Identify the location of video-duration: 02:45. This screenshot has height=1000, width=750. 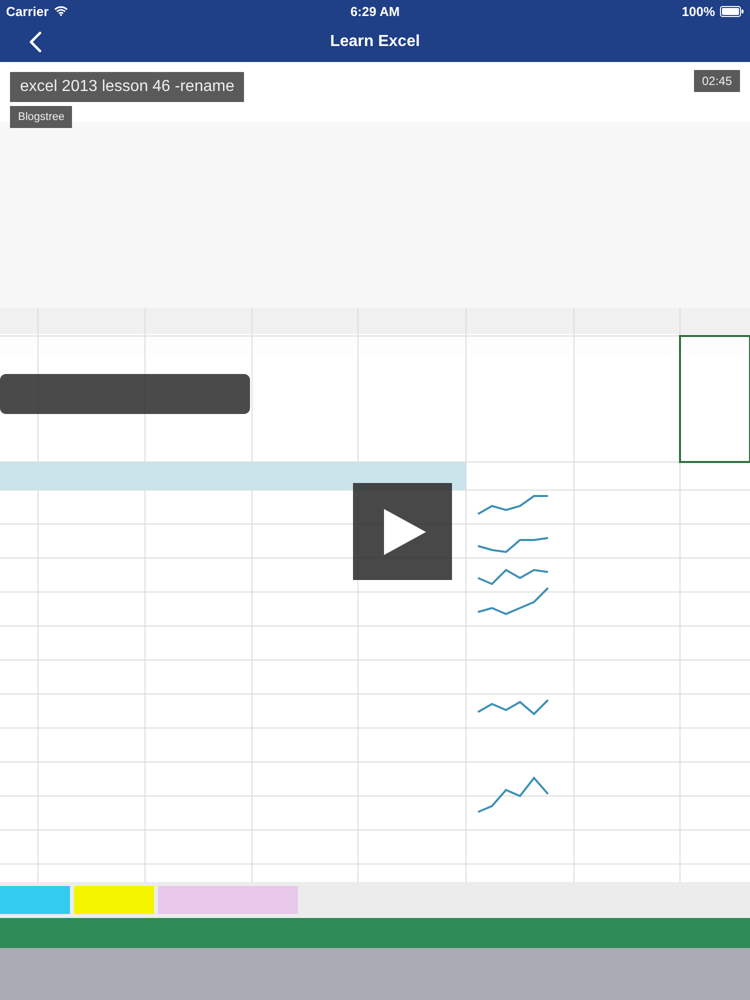
(717, 81).